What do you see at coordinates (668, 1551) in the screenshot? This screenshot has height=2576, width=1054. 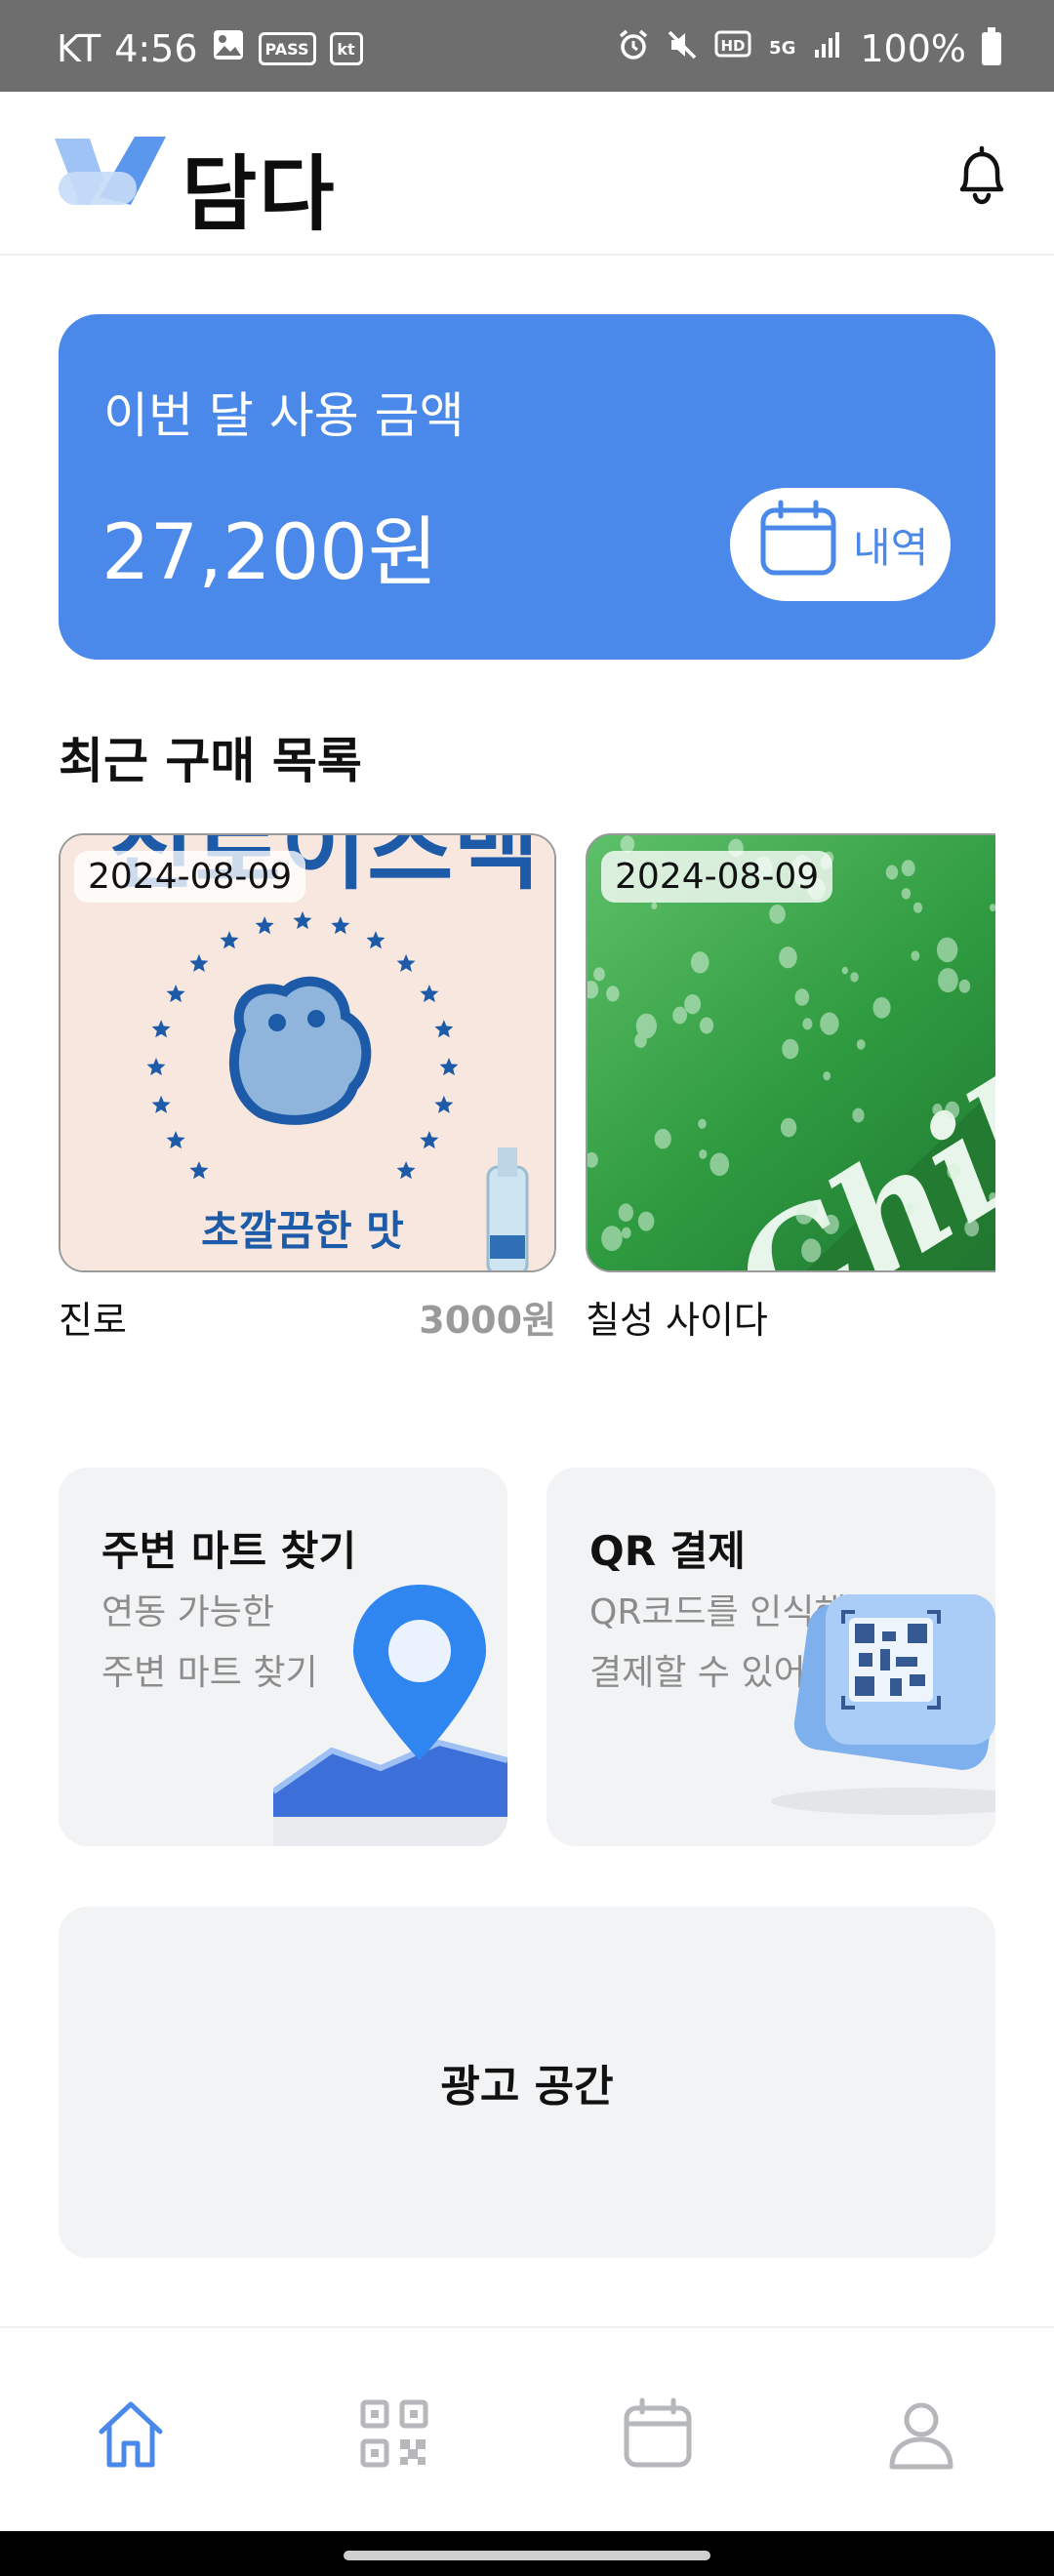 I see `qr-payment-title: QR 결제` at bounding box center [668, 1551].